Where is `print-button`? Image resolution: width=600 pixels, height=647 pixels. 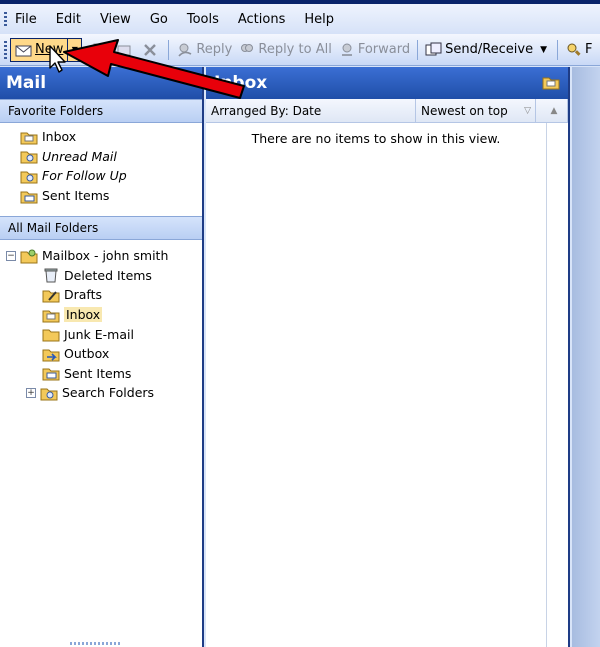
print-button is located at coordinates (99, 50).